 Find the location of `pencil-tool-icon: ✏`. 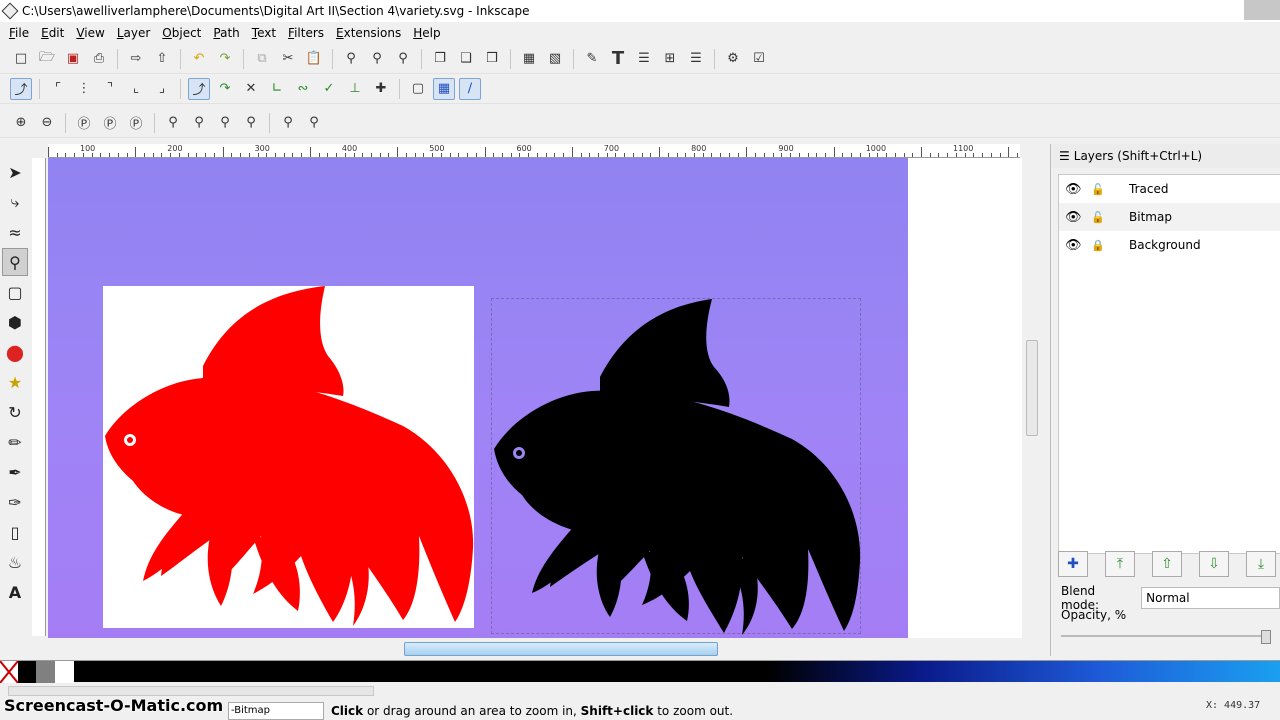

pencil-tool-icon: ✏ is located at coordinates (15, 442).